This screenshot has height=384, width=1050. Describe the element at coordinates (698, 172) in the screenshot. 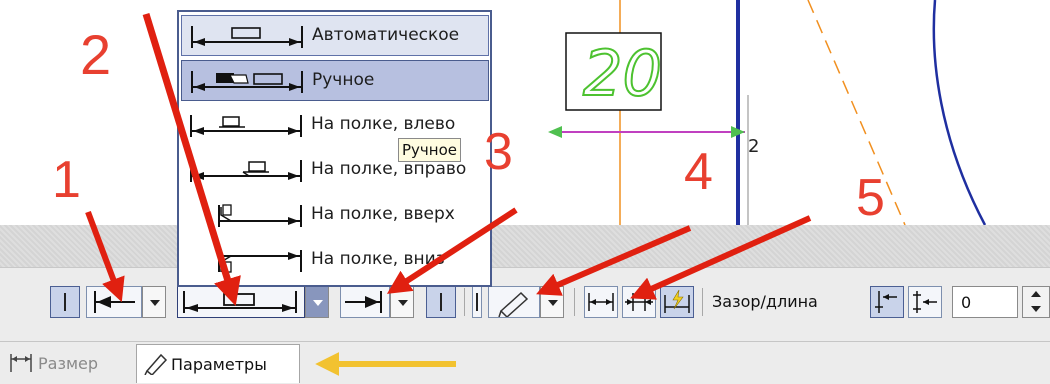

I see `annotation-number: 4` at that location.